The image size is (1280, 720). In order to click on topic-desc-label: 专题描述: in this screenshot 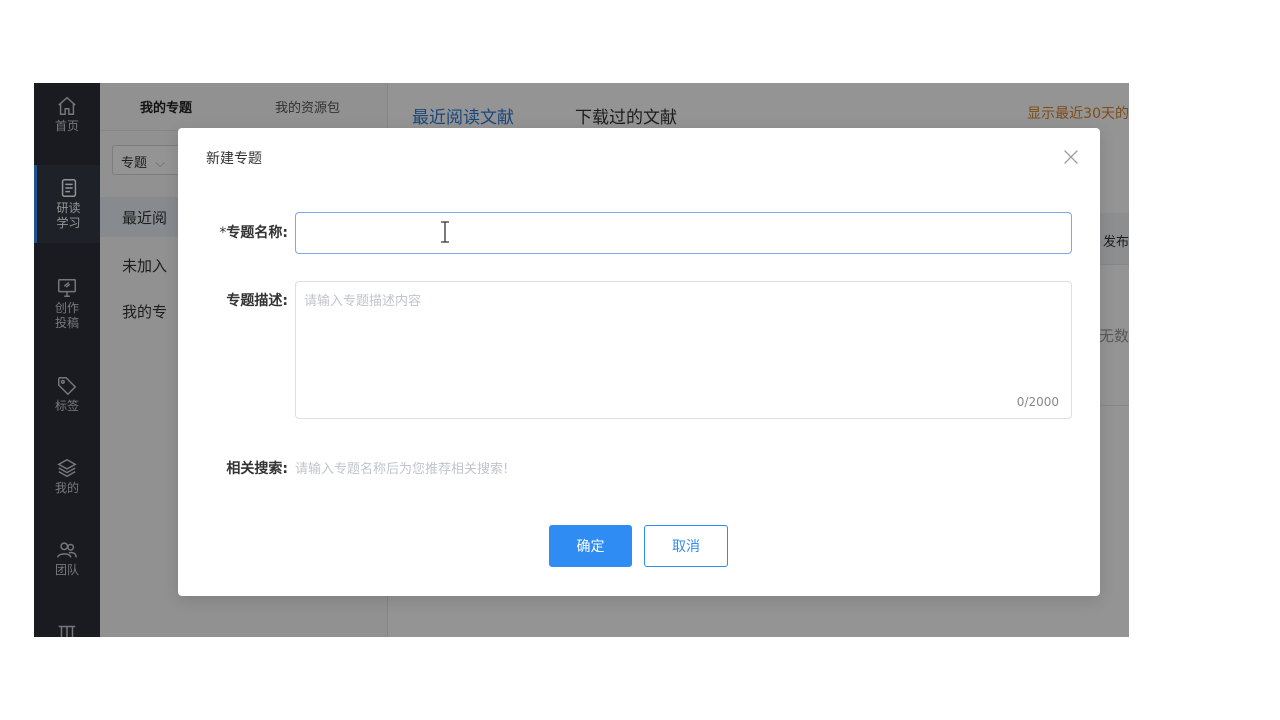, I will do `click(257, 301)`.